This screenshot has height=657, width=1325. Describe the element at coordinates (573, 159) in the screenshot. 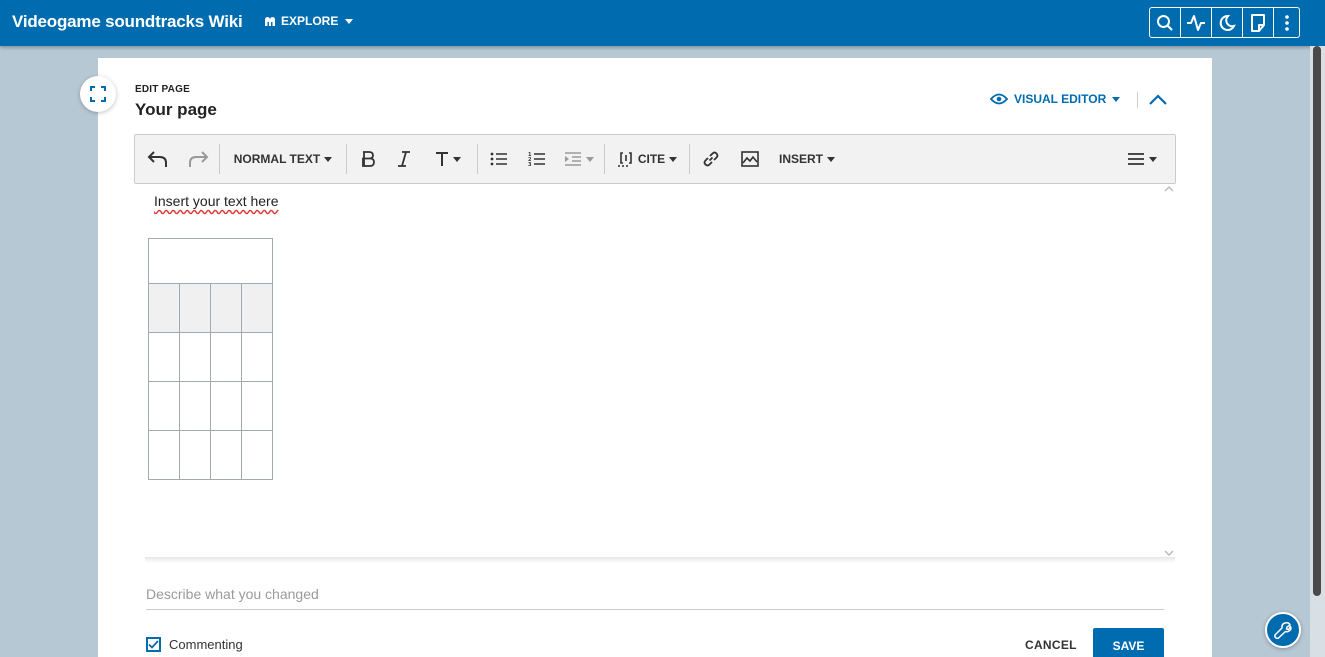

I see `indent-icon` at that location.